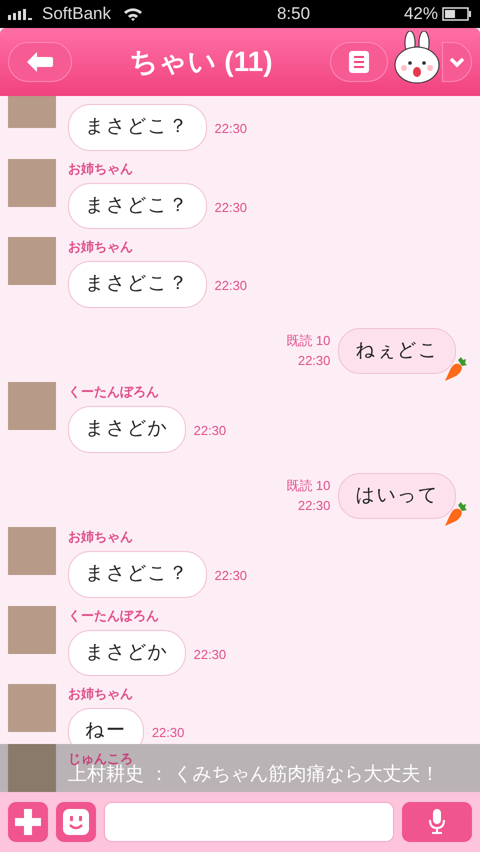 The image size is (480, 852). I want to click on list-icon, so click(359, 62).